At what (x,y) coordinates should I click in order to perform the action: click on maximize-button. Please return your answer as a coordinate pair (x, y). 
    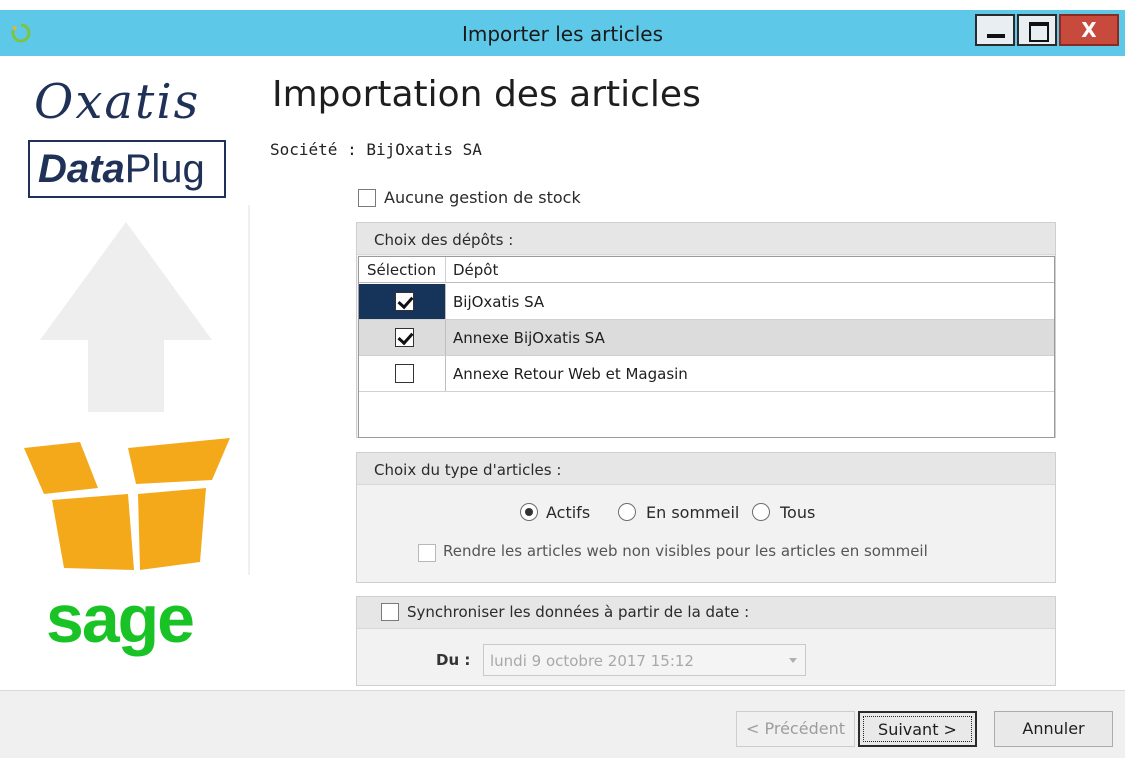
    Looking at the image, I should click on (1037, 30).